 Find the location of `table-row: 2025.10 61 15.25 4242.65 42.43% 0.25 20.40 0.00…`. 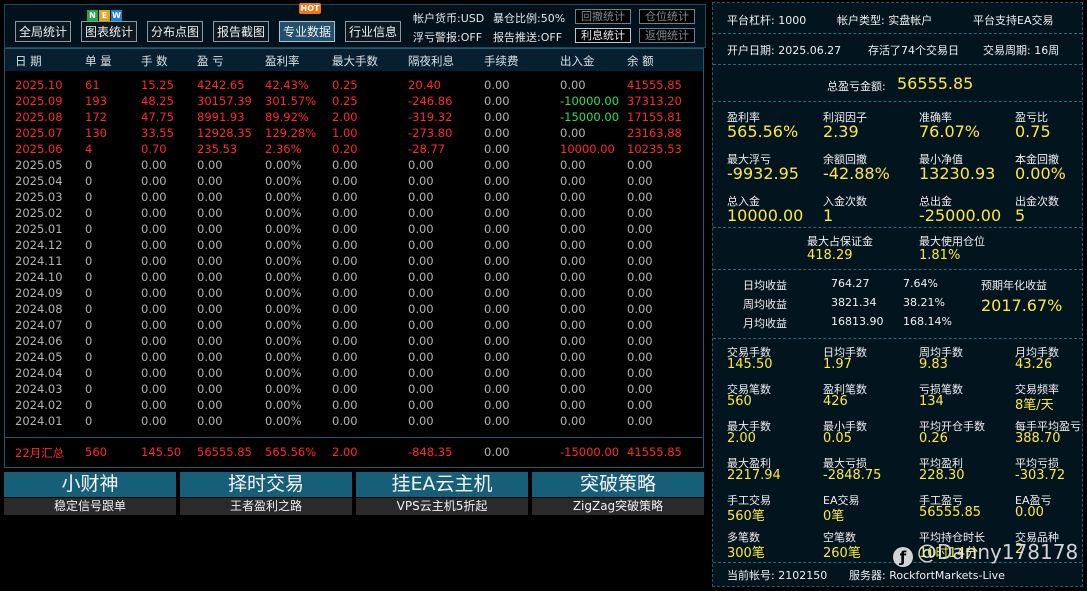

table-row: 2025.10 61 15.25 4242.65 42.43% 0.25 20.40 0.00… is located at coordinates (354, 86).